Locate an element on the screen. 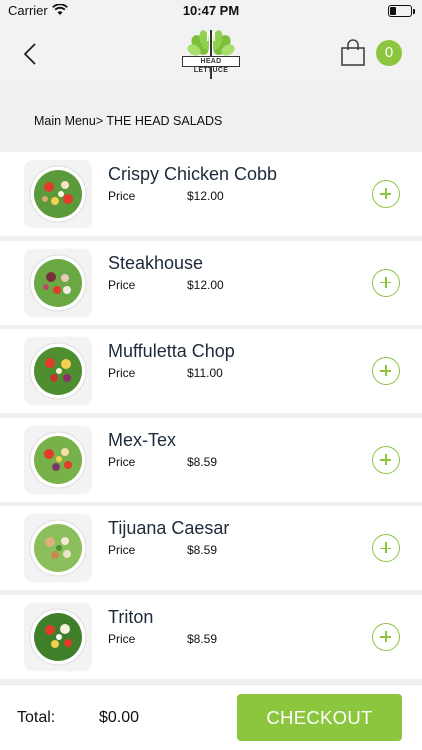 The image size is (422, 750). menu-item: Triton Price $8.59 is located at coordinates (211, 636).